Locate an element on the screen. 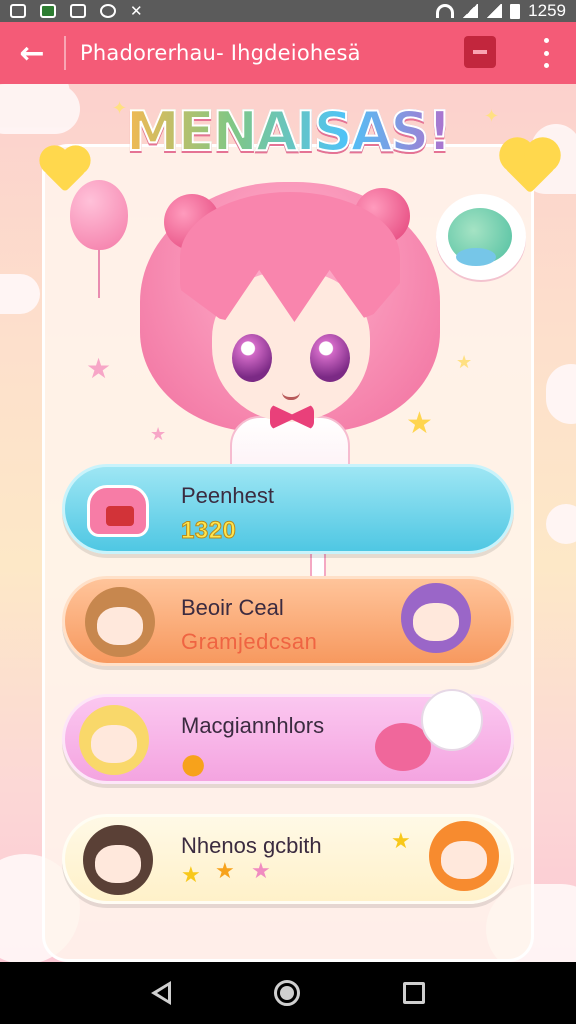 Image resolution: width=576 pixels, height=1024 pixels. status-bar: ✕ 1259 is located at coordinates (288, 11).